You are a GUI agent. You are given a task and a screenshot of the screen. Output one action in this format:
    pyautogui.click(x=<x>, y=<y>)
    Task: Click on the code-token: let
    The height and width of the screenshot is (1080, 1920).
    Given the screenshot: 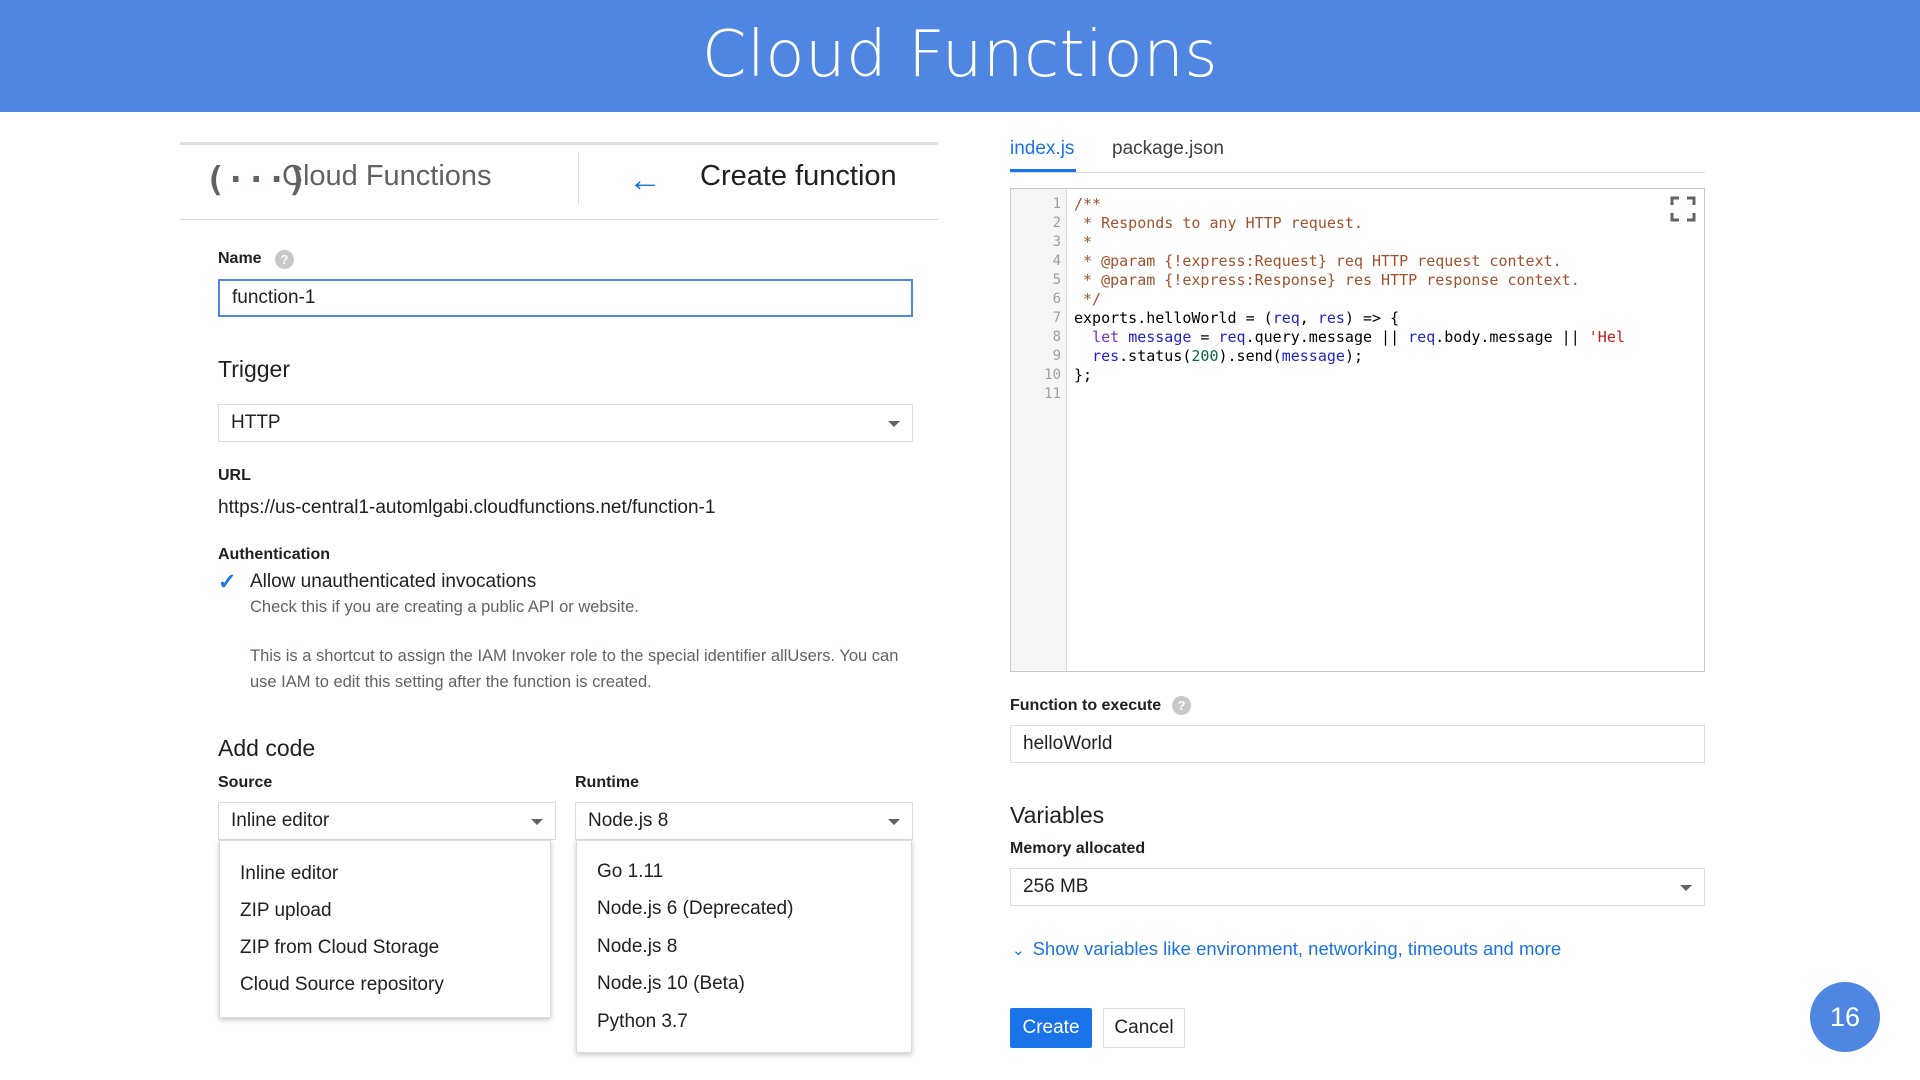 What is the action you would take?
    pyautogui.click(x=1106, y=337)
    